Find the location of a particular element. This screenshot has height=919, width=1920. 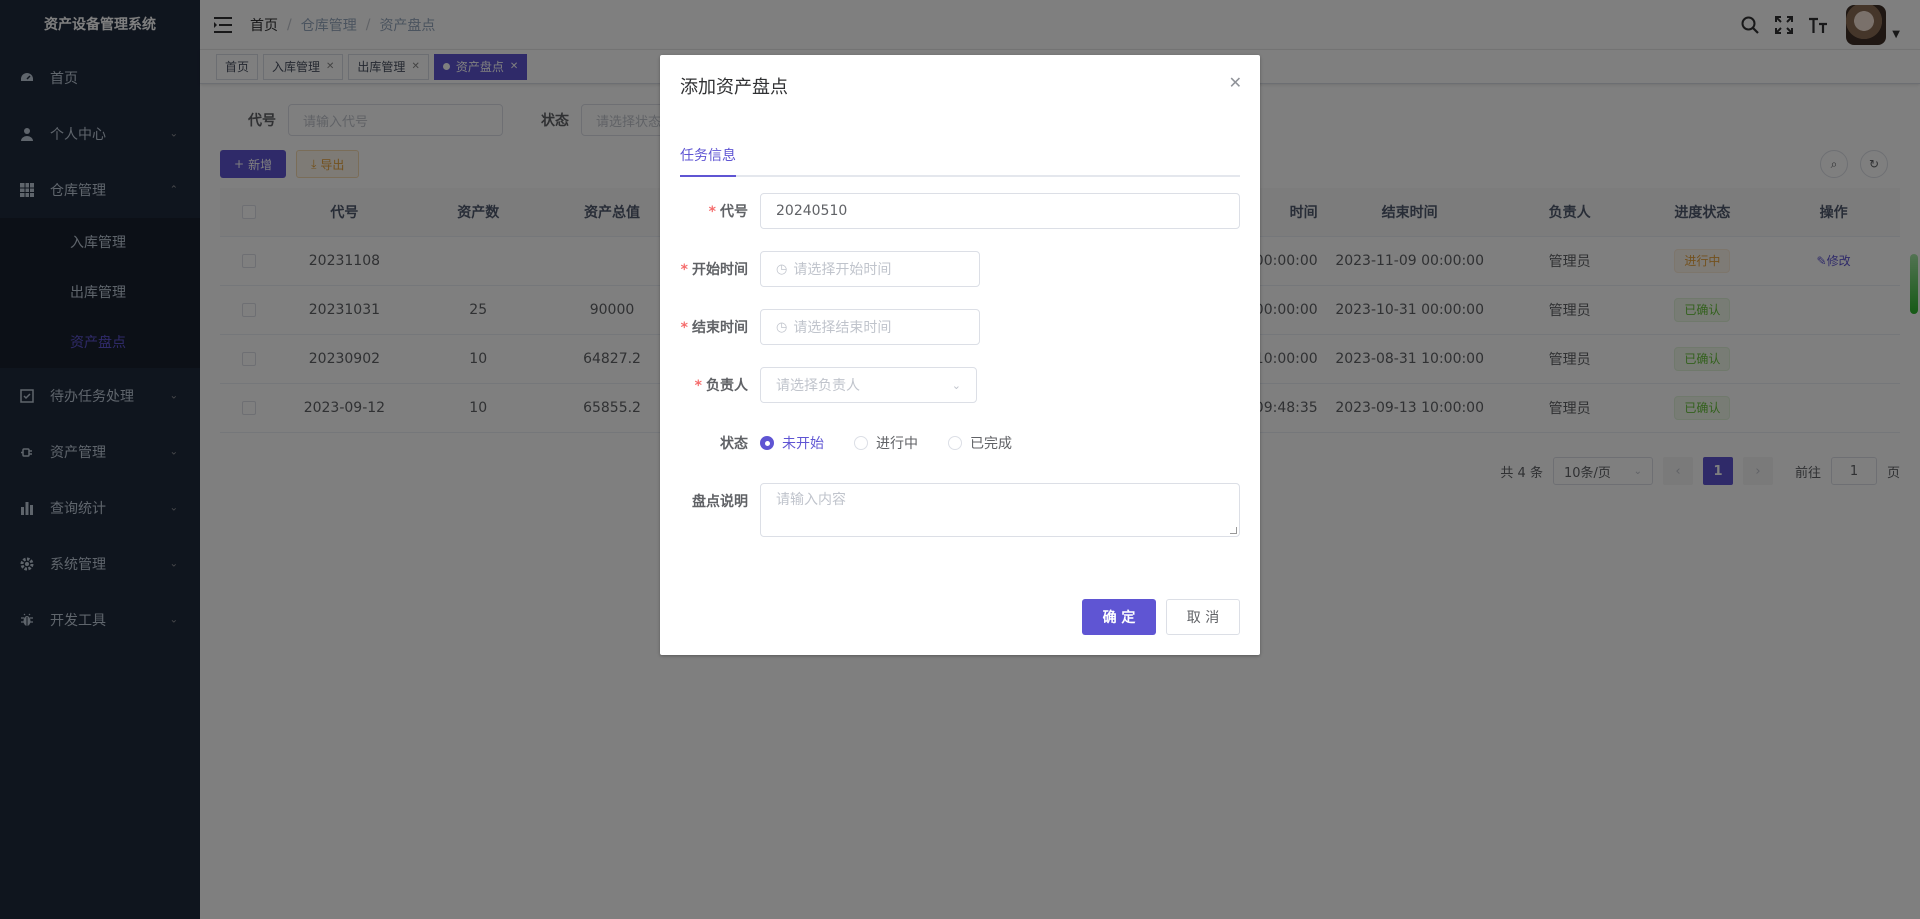

radio-label: 未开始 is located at coordinates (803, 444).